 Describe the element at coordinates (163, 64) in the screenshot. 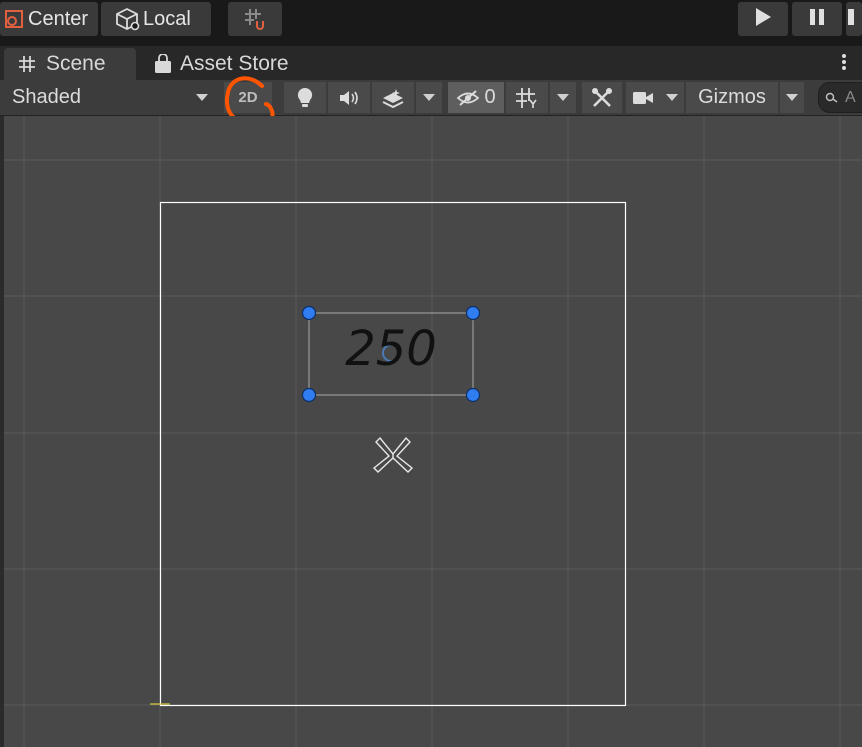

I see `shopping-bag-icon` at that location.